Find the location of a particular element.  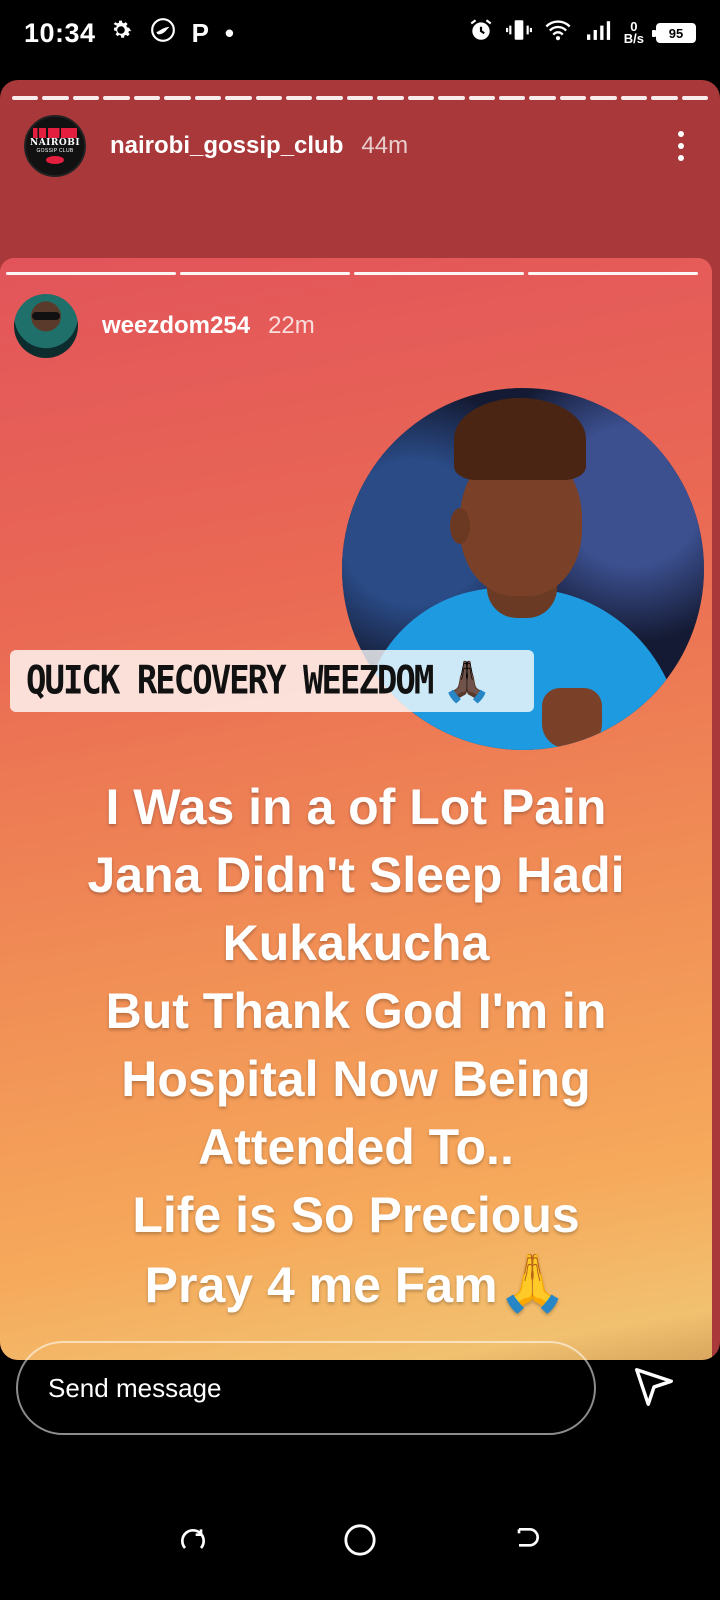

bird-icon is located at coordinates (163, 33).